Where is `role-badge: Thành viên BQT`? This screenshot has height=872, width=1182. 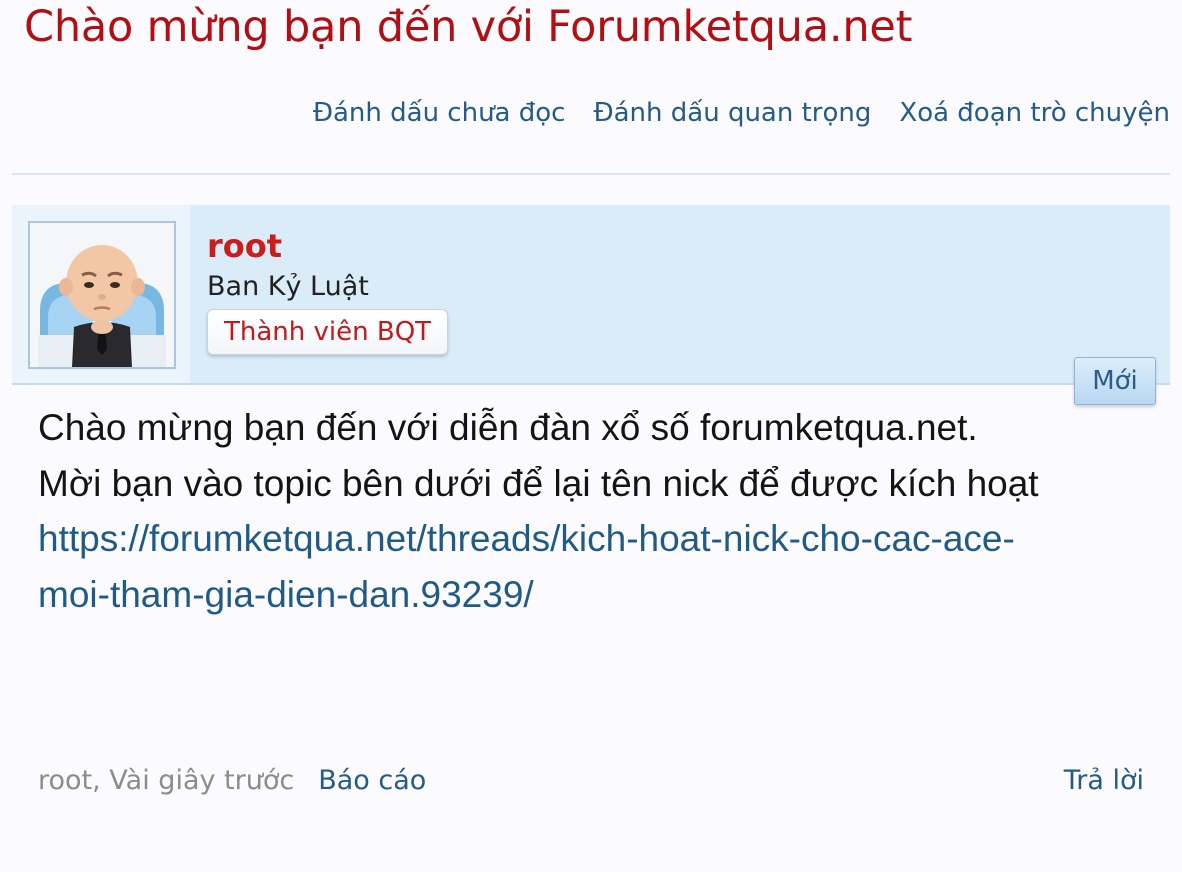 role-badge: Thành viên BQT is located at coordinates (328, 332).